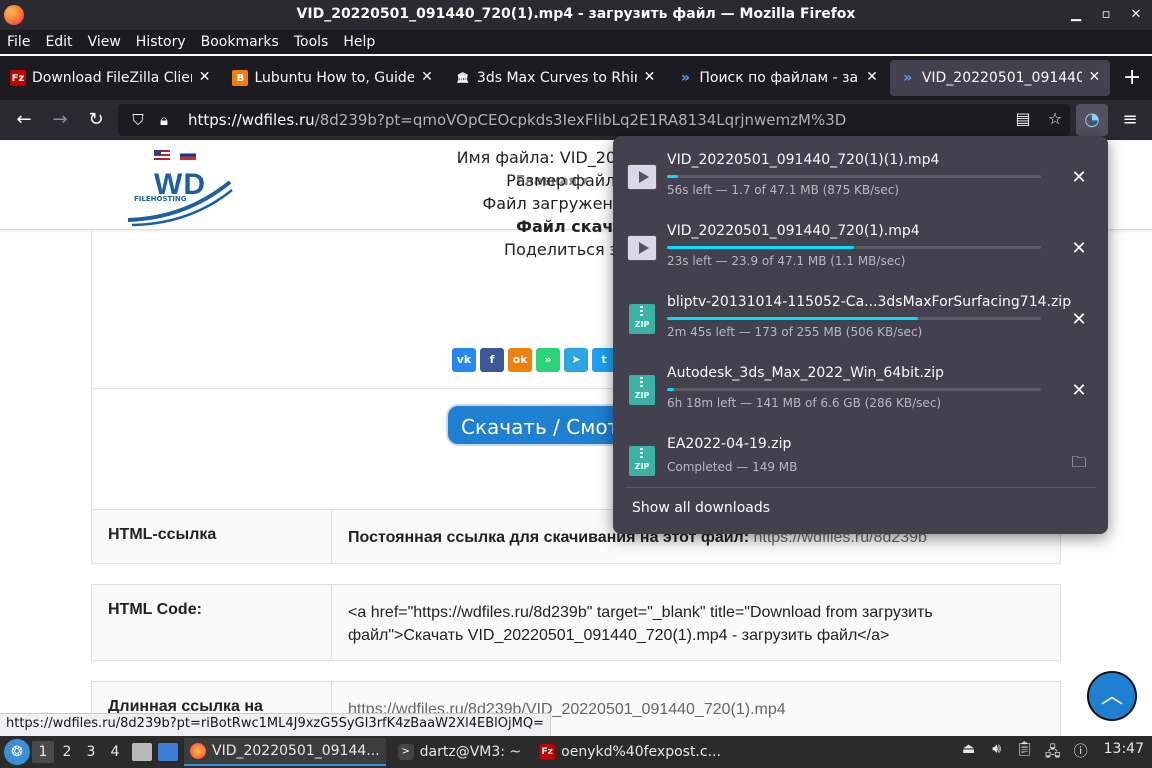  I want to click on workspace-1: 1, so click(43, 752).